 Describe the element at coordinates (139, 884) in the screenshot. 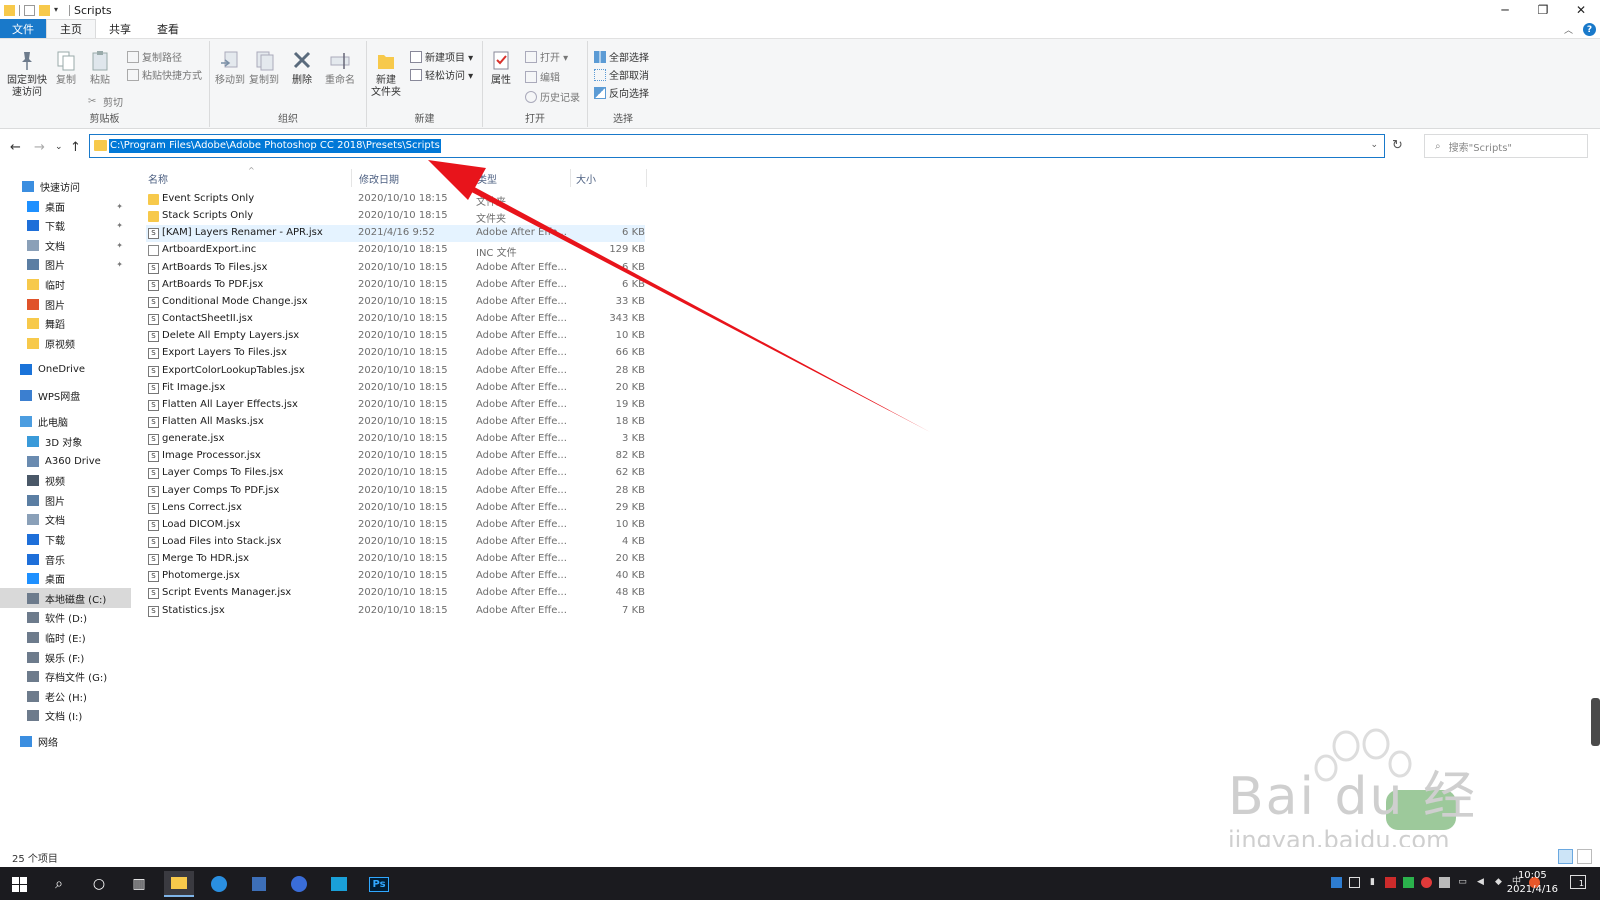

I see `task-view-icon: ▥` at that location.